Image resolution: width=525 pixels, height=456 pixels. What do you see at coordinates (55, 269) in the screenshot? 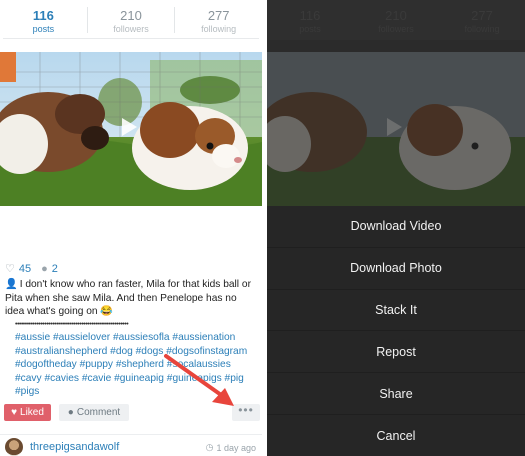
I see `comment-count: 2` at bounding box center [55, 269].